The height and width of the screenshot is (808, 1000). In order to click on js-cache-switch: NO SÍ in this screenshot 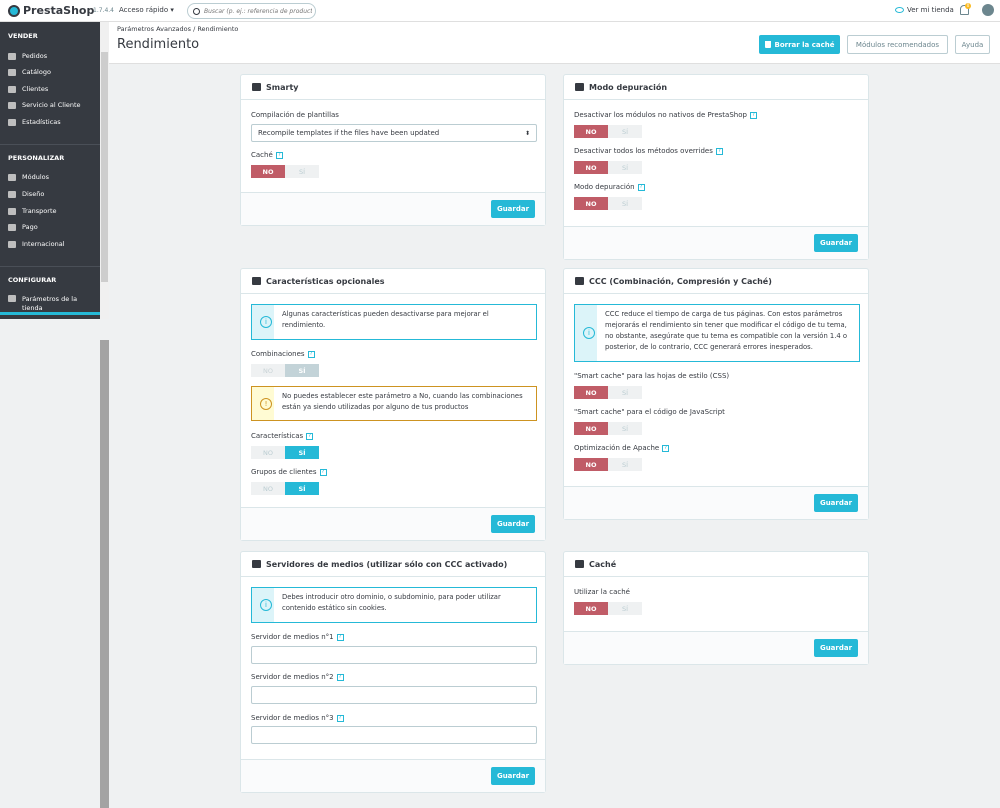, I will do `click(608, 428)`.